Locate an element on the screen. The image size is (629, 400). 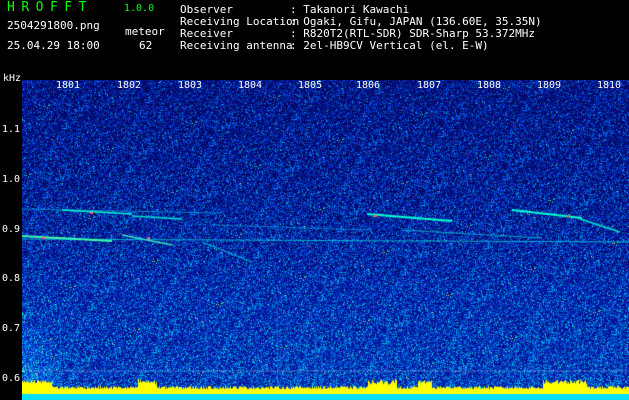
y-tick-label: 0.8 is located at coordinates (11, 278).